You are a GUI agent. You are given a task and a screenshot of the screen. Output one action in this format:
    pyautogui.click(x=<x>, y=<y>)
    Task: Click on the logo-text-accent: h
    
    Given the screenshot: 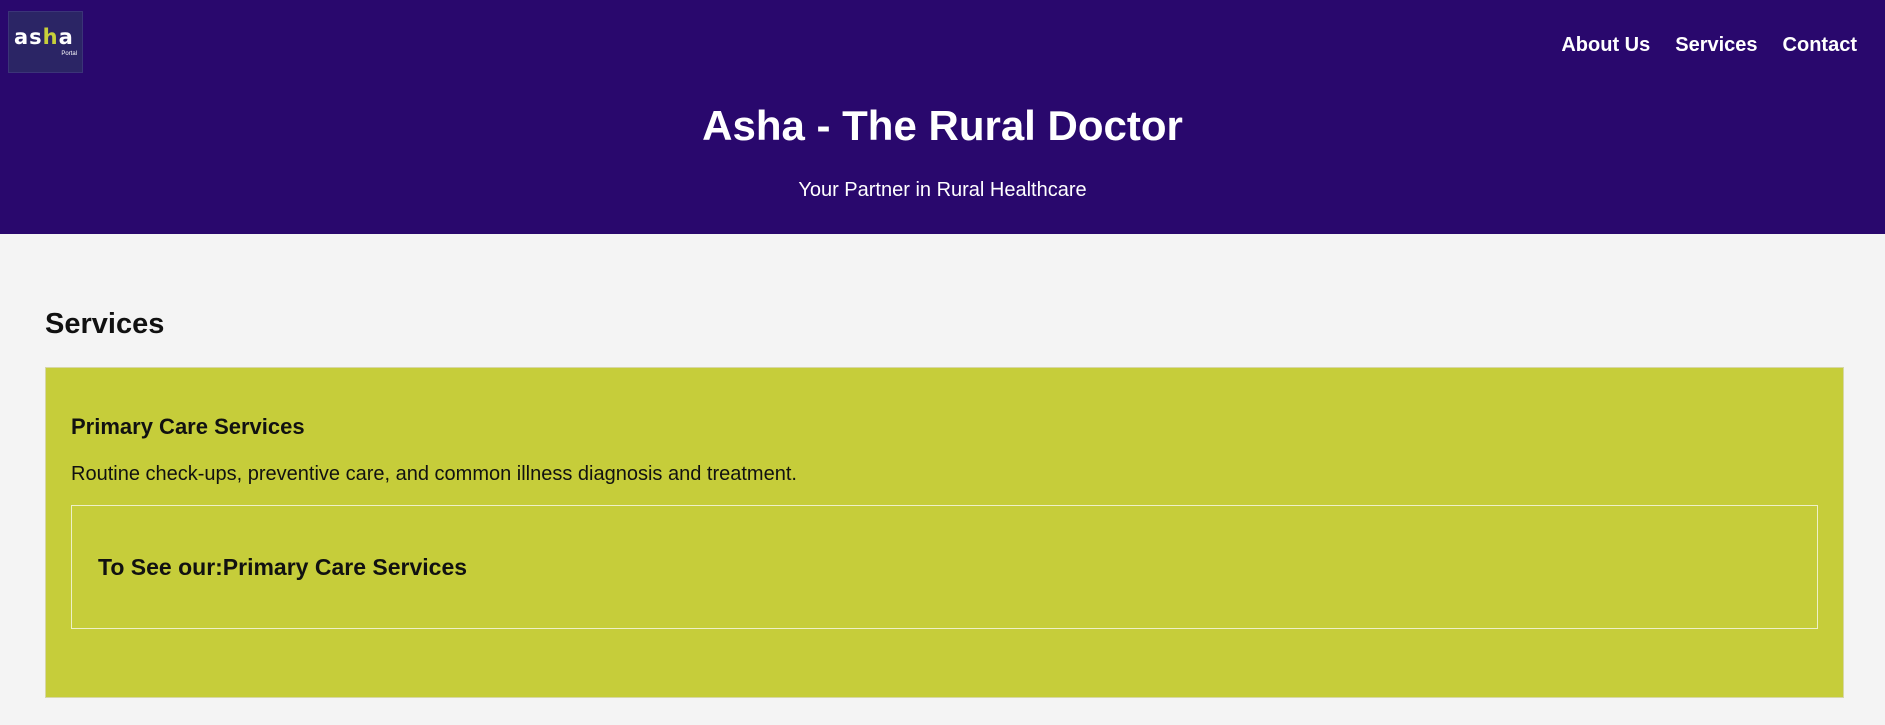 What is the action you would take?
    pyautogui.click(x=50, y=37)
    